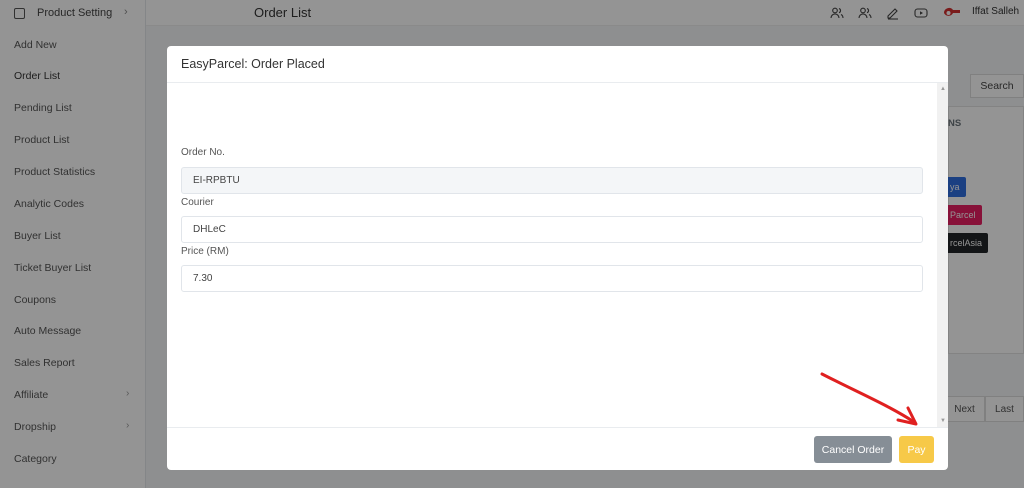 The height and width of the screenshot is (488, 1024). What do you see at coordinates (943, 89) in the screenshot?
I see `scroll-up-icon: ▲` at bounding box center [943, 89].